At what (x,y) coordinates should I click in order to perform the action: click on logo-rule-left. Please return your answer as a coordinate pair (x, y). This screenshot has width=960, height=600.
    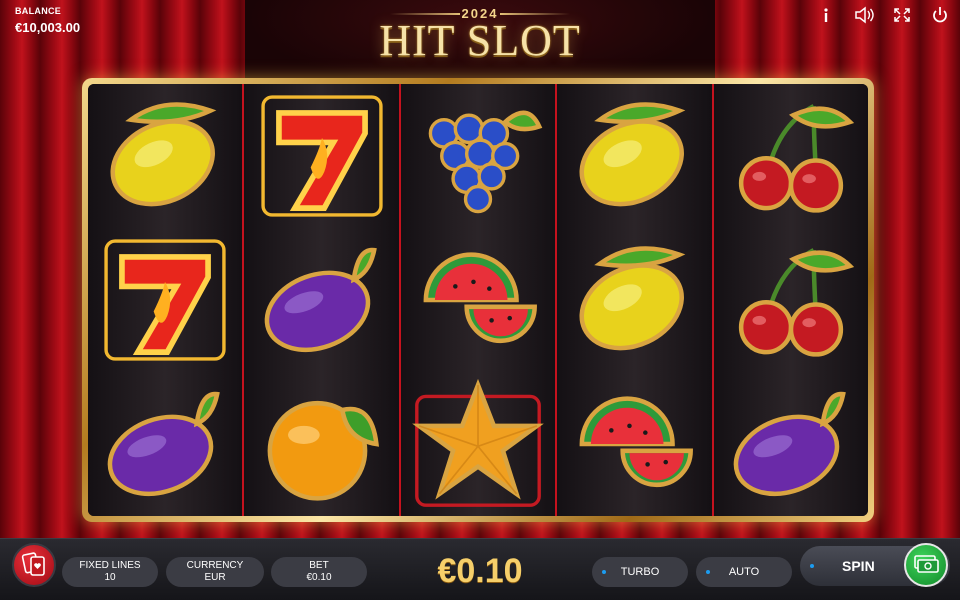
    Looking at the image, I should click on (425, 14).